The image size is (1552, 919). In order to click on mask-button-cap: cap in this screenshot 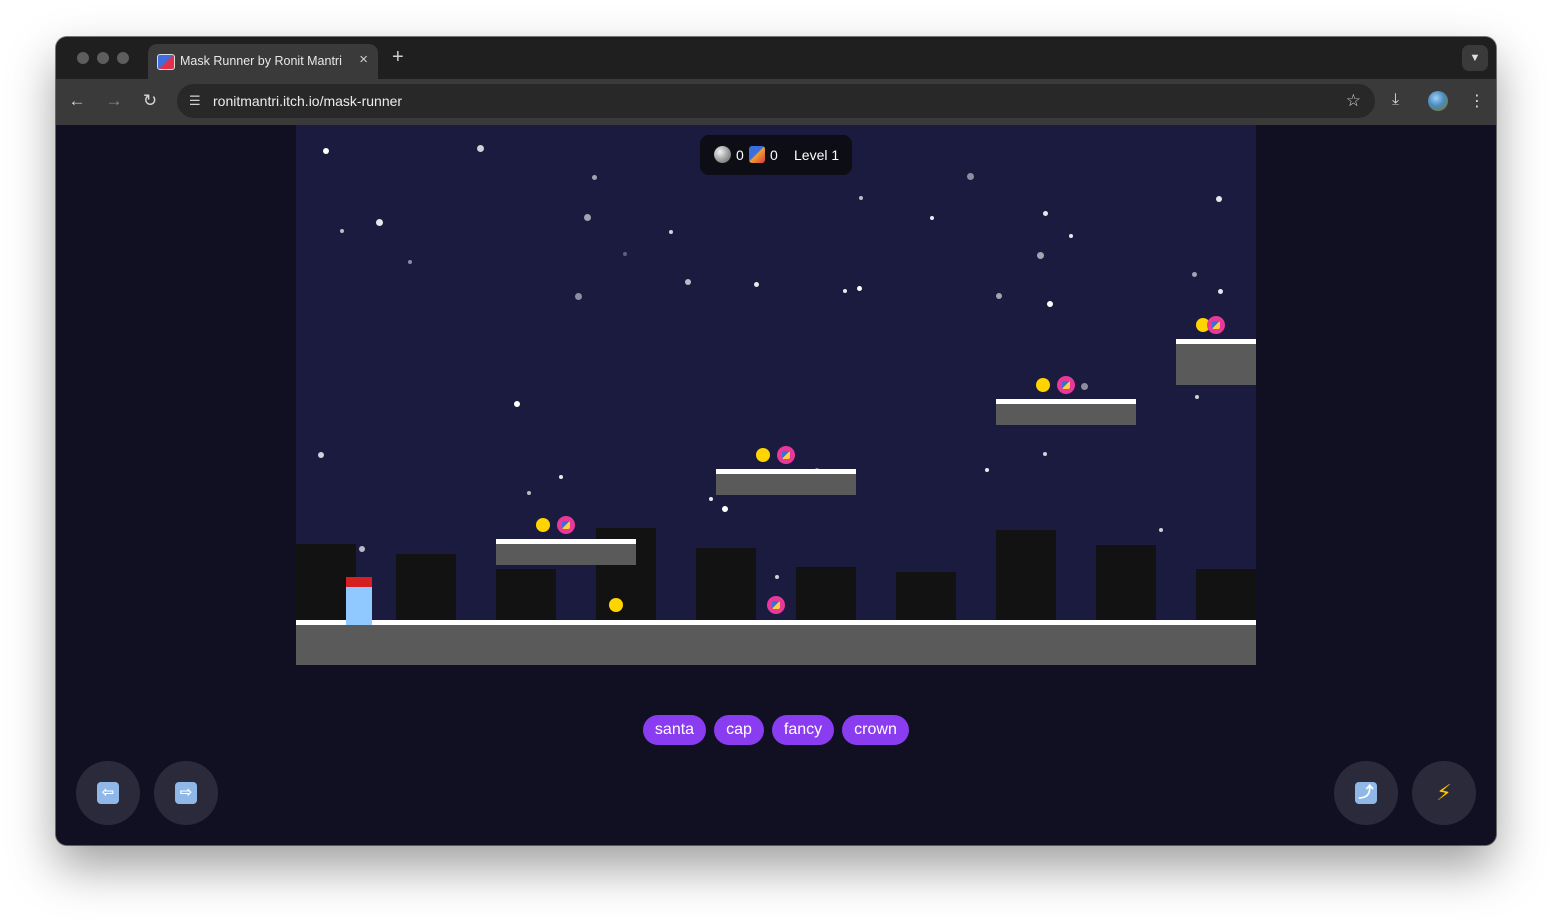, I will do `click(739, 730)`.